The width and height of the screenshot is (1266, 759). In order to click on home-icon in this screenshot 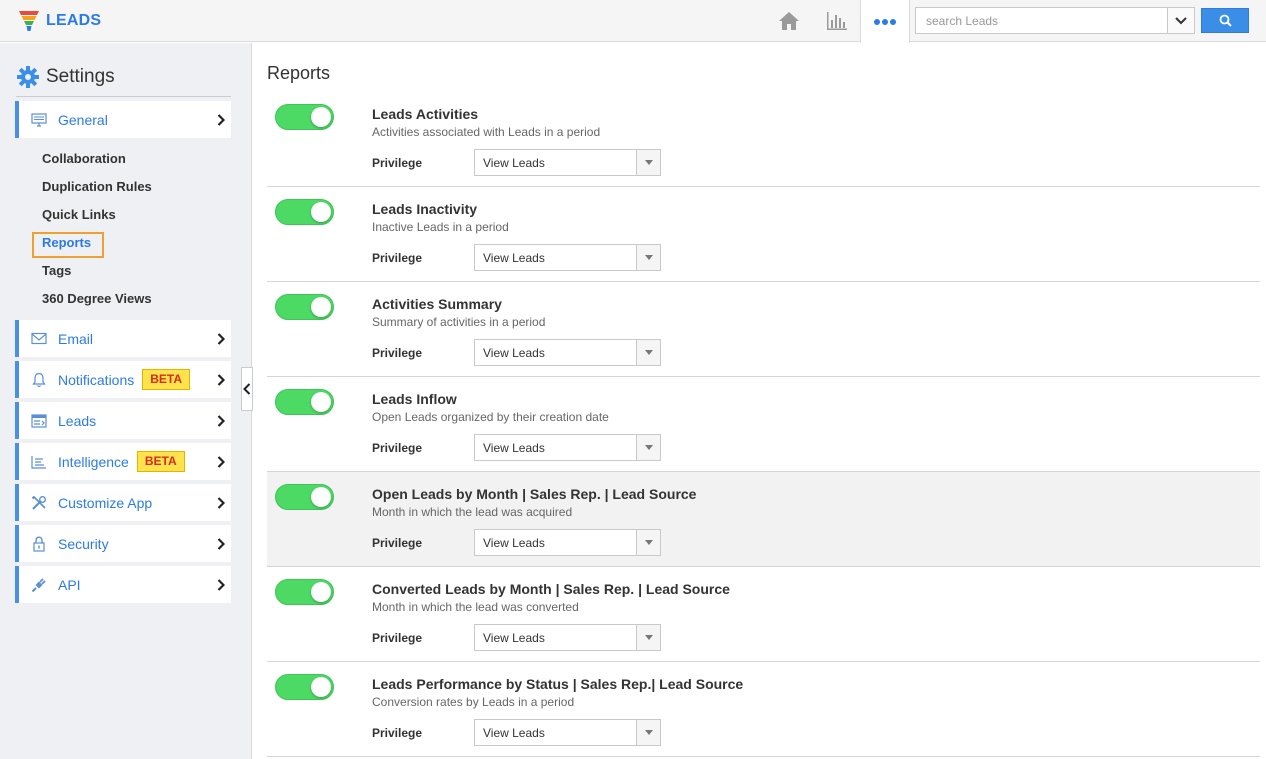, I will do `click(789, 21)`.